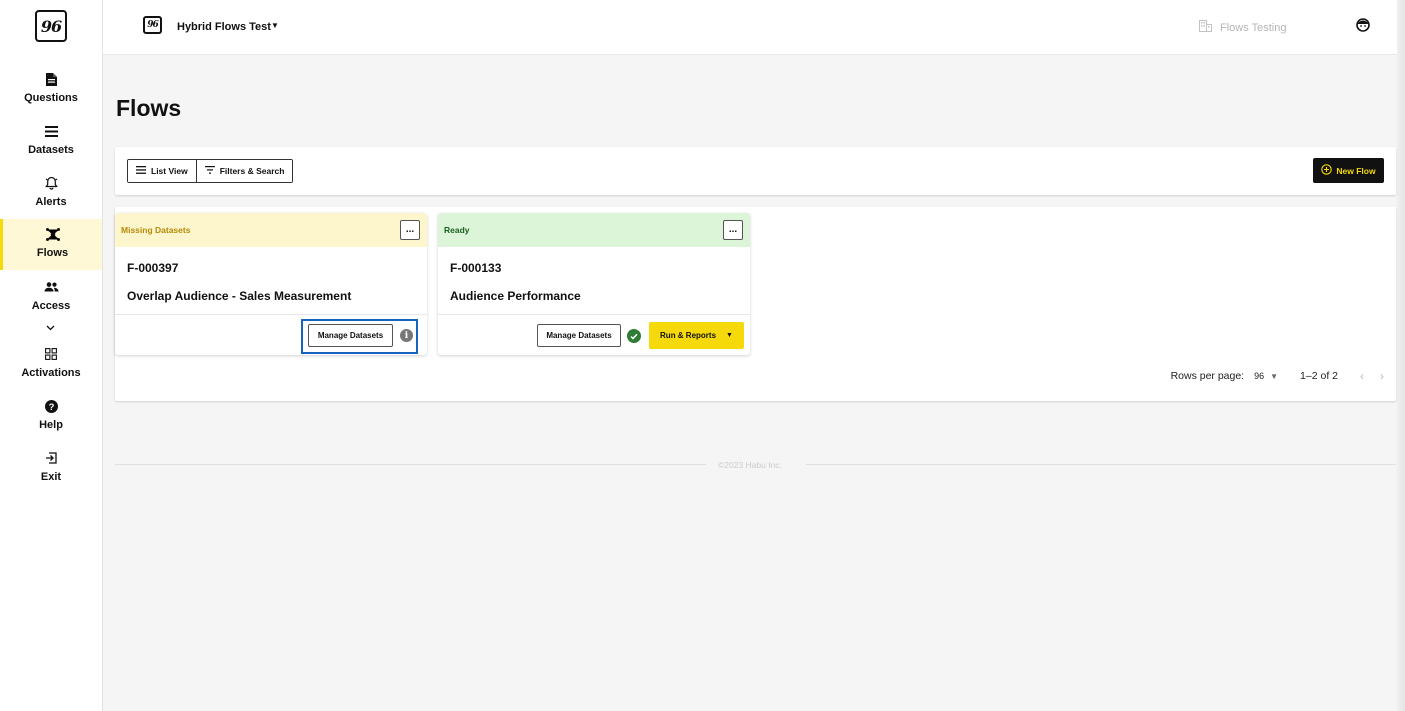 This screenshot has width=1405, height=711. I want to click on status-badge: Missing Datasets, so click(156, 230).